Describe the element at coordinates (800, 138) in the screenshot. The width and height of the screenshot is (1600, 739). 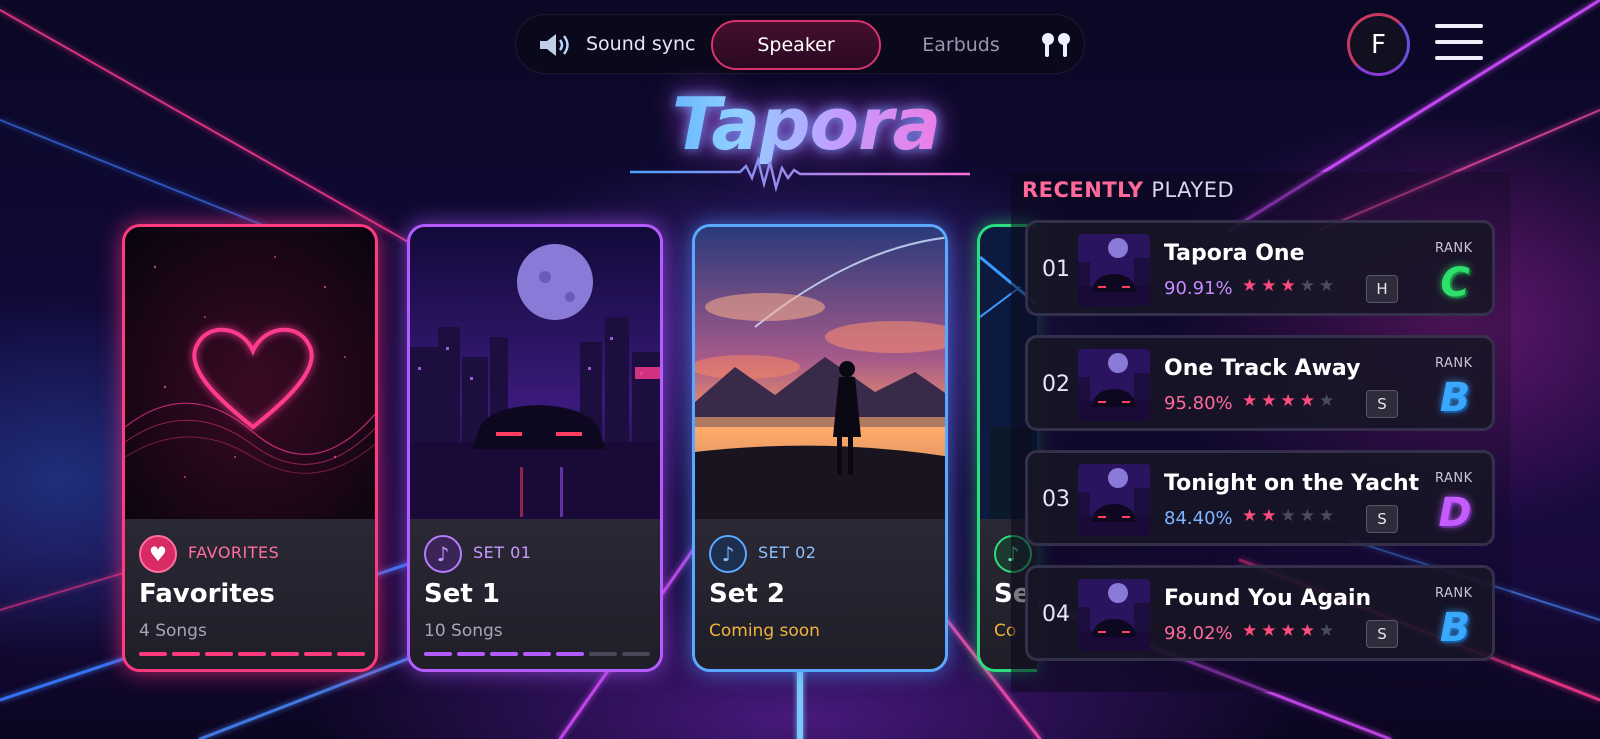
I see `app-logo: Tapora` at that location.